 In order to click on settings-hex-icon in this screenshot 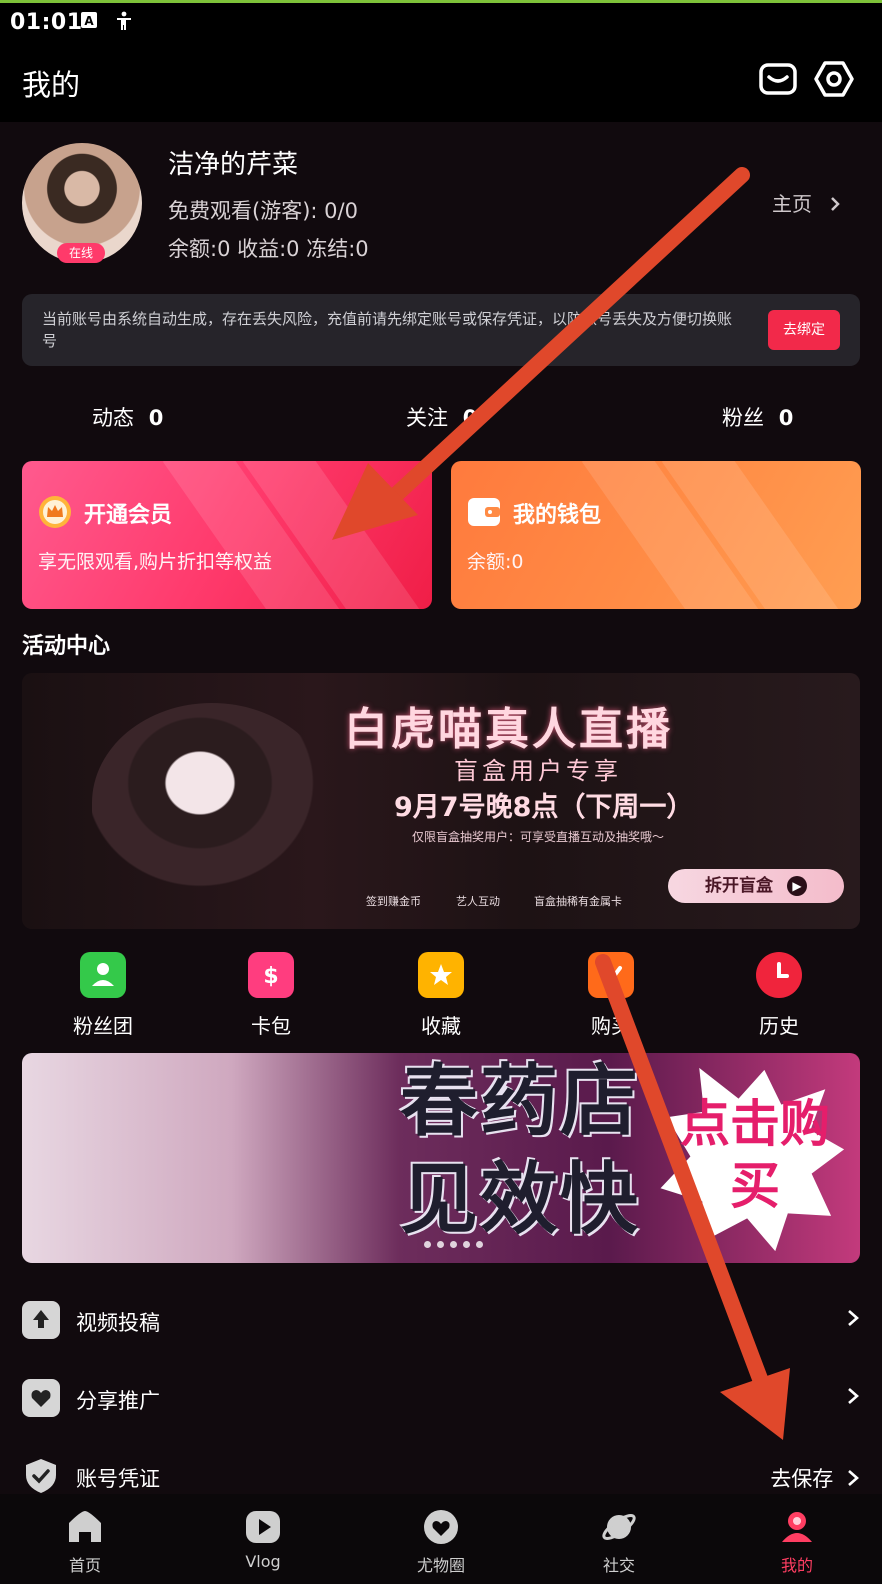, I will do `click(834, 79)`.